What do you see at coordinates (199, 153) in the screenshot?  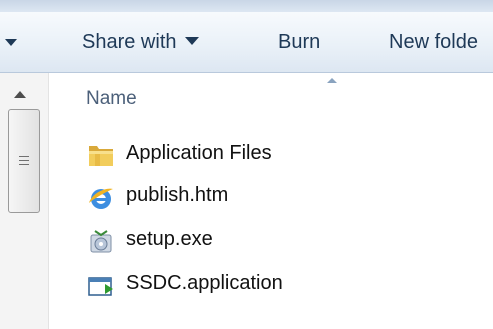 I see `file-name: Application Files` at bounding box center [199, 153].